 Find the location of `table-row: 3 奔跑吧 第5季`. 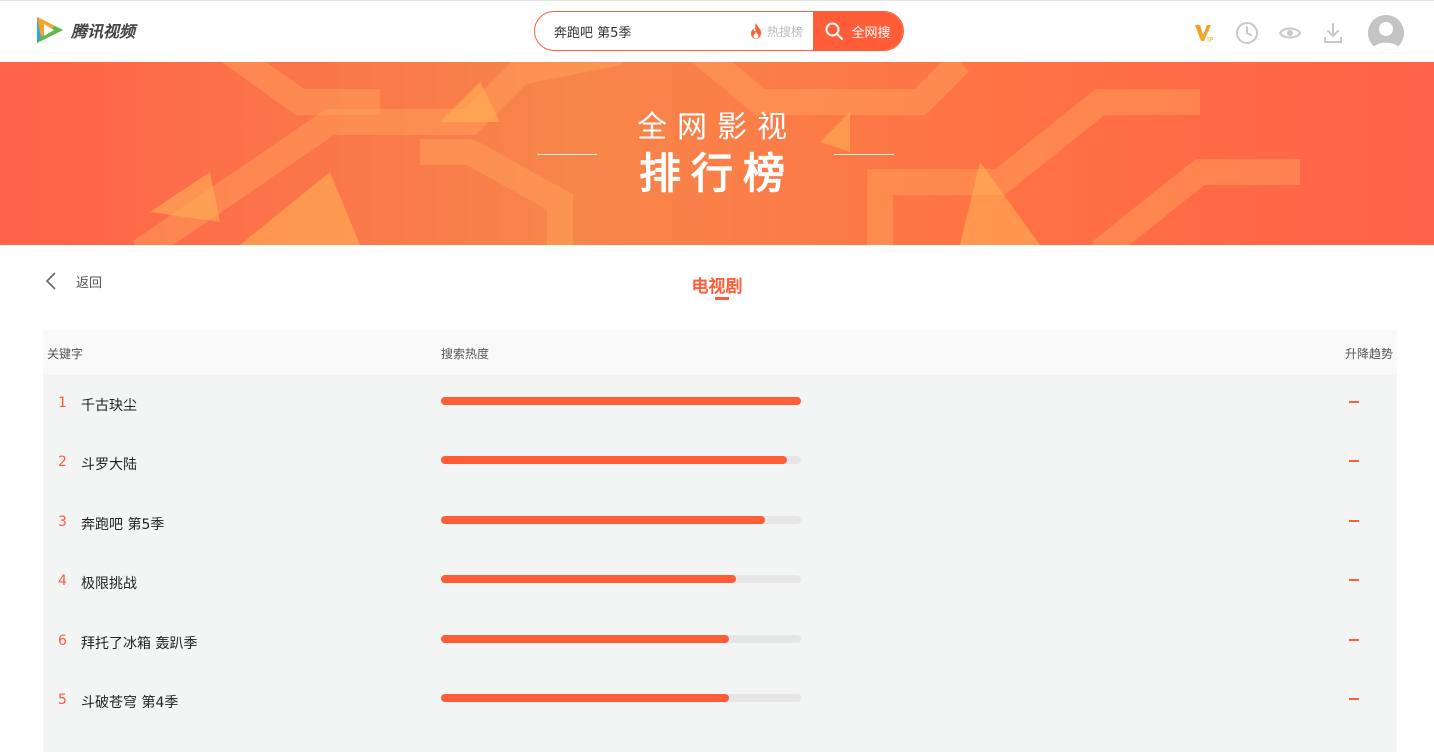

table-row: 3 奔跑吧 第5季 is located at coordinates (720, 523).